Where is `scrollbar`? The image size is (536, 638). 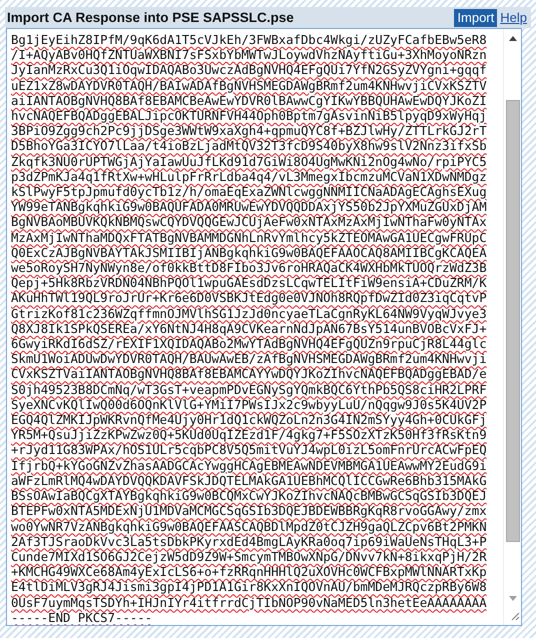 scrollbar is located at coordinates (512, 327).